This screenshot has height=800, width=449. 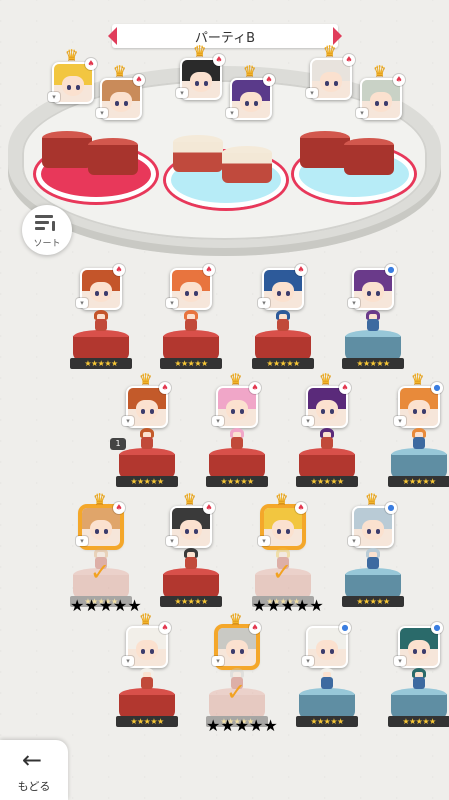 I want to click on roster-pedestal-11: ★★★★★, so click(x=373, y=578).